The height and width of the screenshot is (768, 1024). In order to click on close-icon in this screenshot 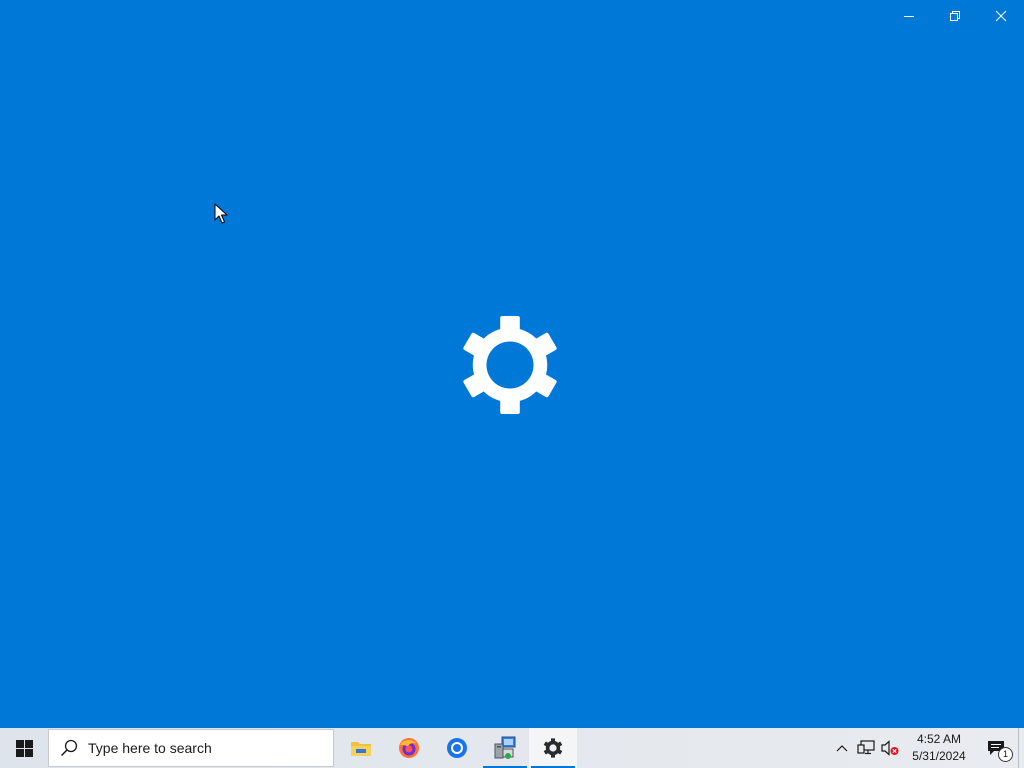, I will do `click(1001, 16)`.